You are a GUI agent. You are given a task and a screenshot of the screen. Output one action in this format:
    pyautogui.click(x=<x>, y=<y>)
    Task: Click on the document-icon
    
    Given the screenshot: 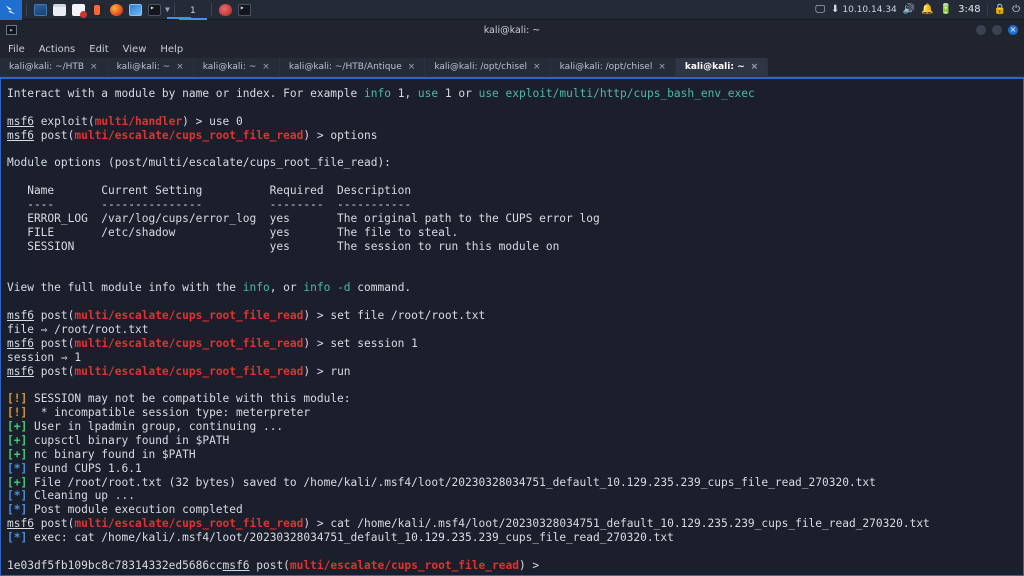 What is the action you would take?
    pyautogui.click(x=79, y=10)
    